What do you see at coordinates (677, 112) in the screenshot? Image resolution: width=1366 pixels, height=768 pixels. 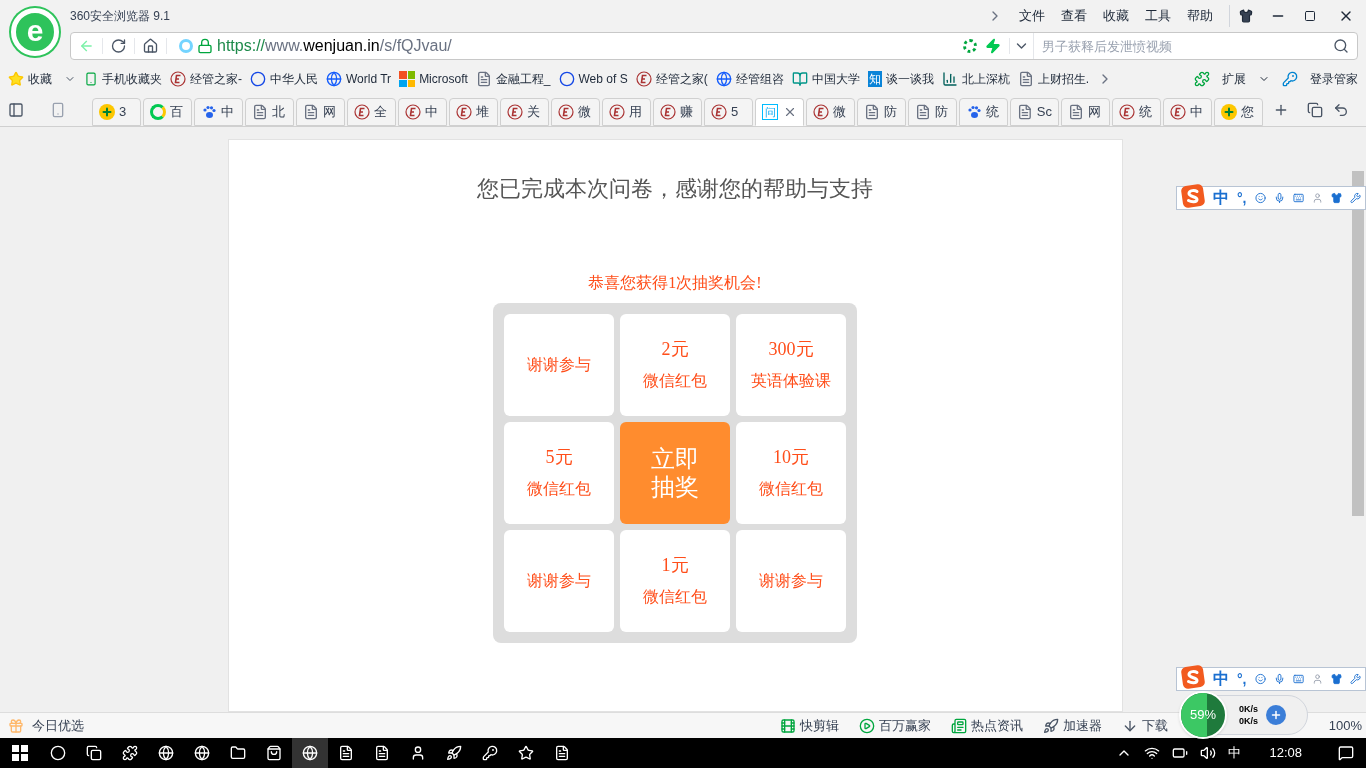 I see `browser-tab: 赚` at bounding box center [677, 112].